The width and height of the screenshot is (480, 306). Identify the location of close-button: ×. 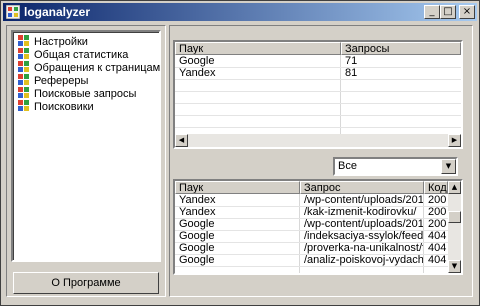
(467, 12).